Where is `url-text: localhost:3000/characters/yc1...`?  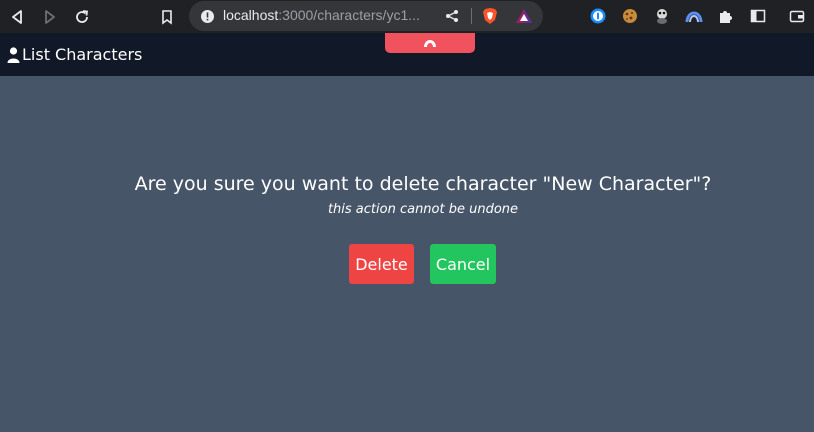 url-text: localhost:3000/characters/yc1... is located at coordinates (321, 15).